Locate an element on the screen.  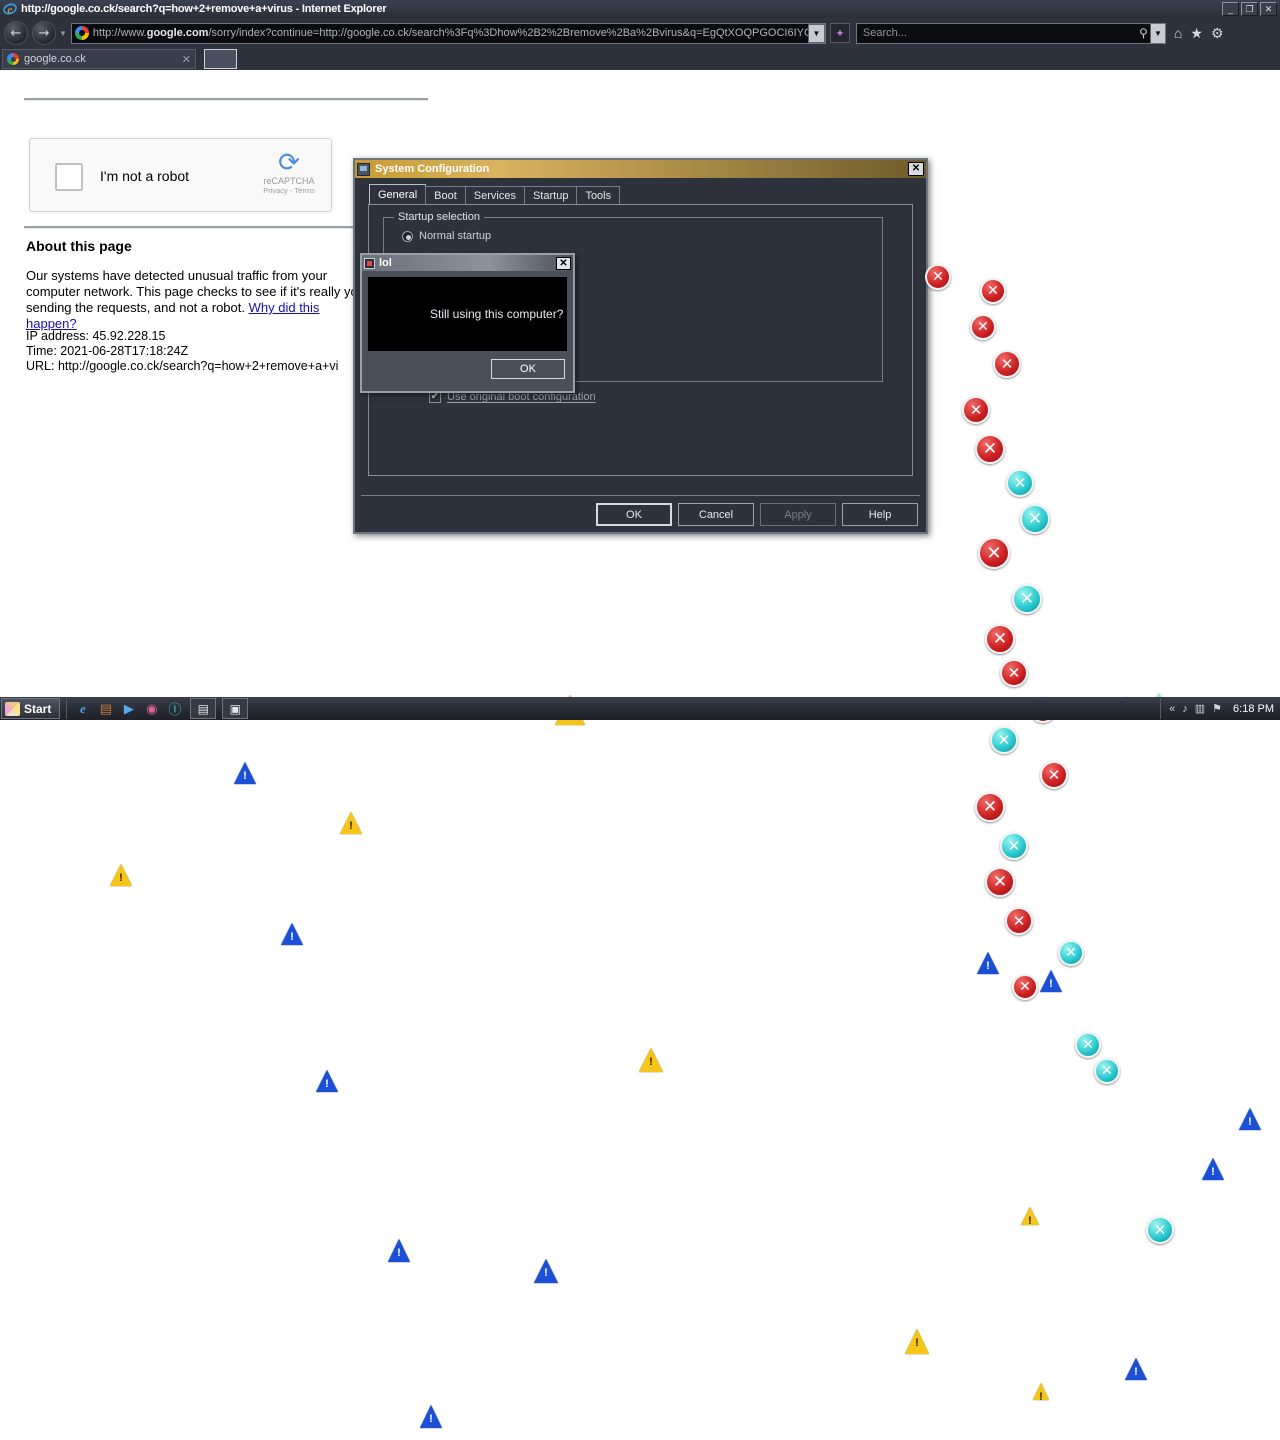
flag-action-center-icon: ⚑ is located at coordinates (1217, 708).